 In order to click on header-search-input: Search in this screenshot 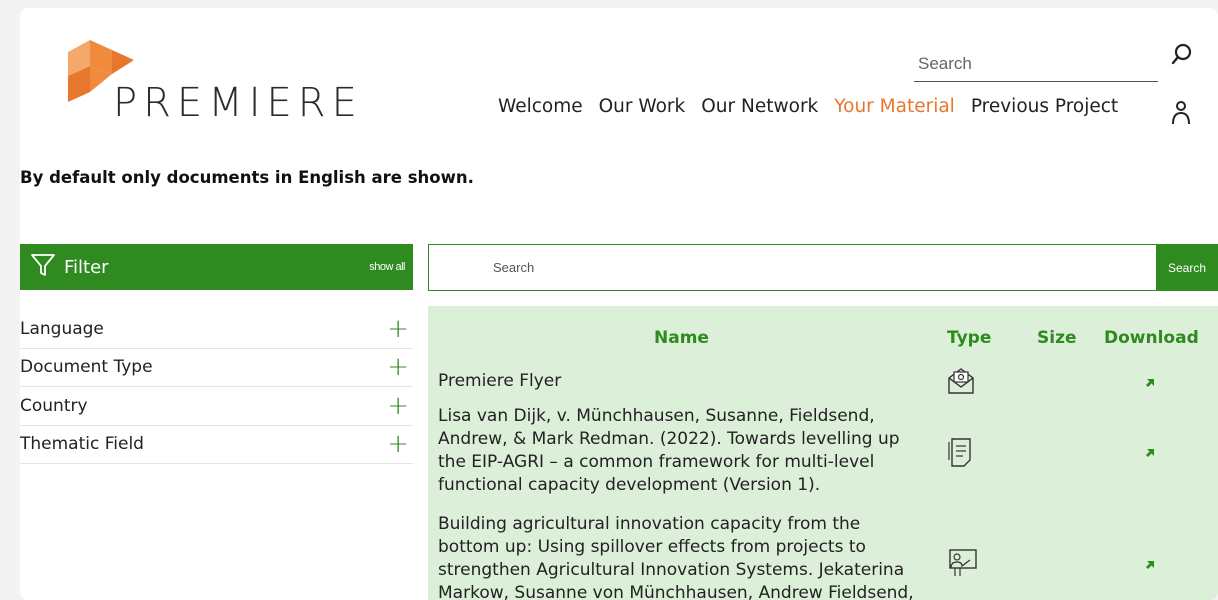, I will do `click(1036, 67)`.